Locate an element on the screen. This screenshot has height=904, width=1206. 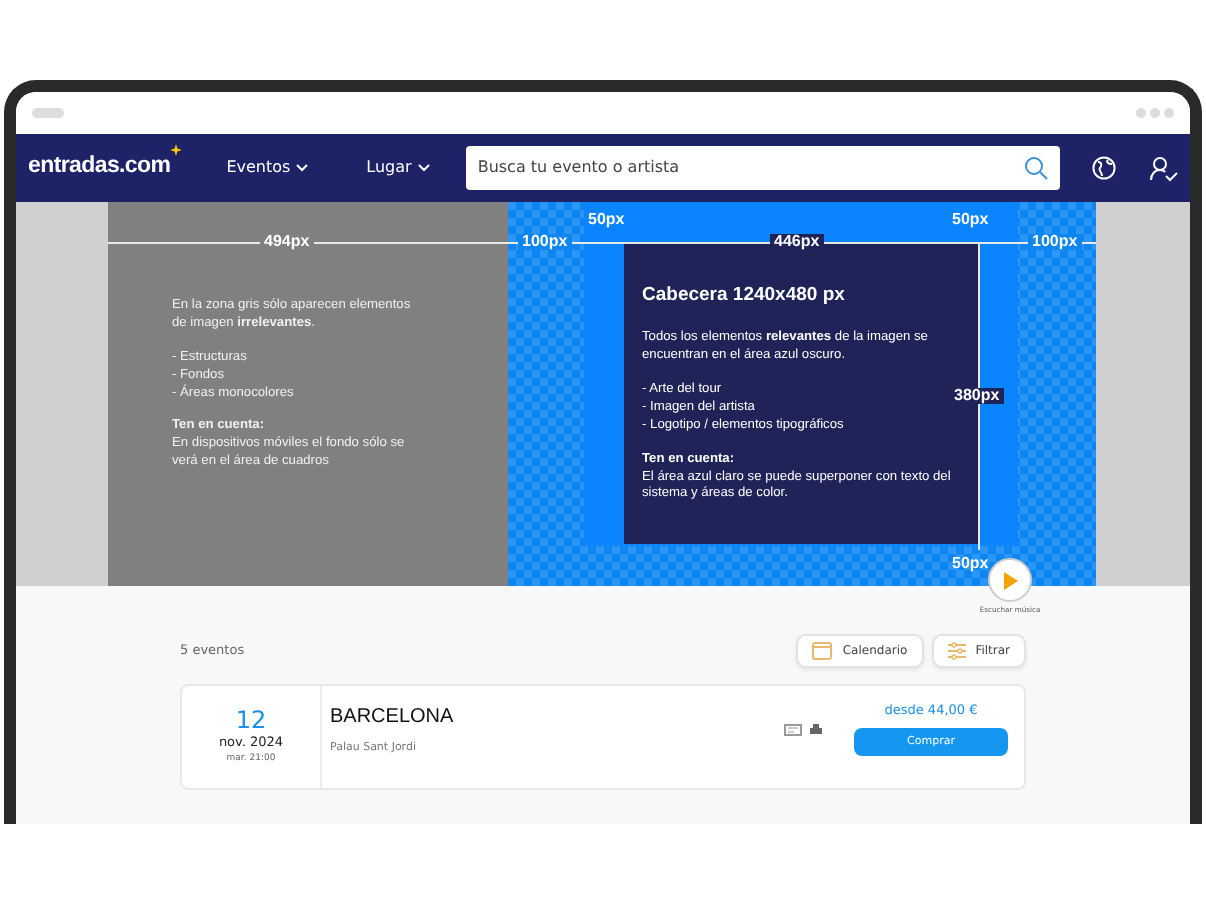
play-icon is located at coordinates (1010, 580).